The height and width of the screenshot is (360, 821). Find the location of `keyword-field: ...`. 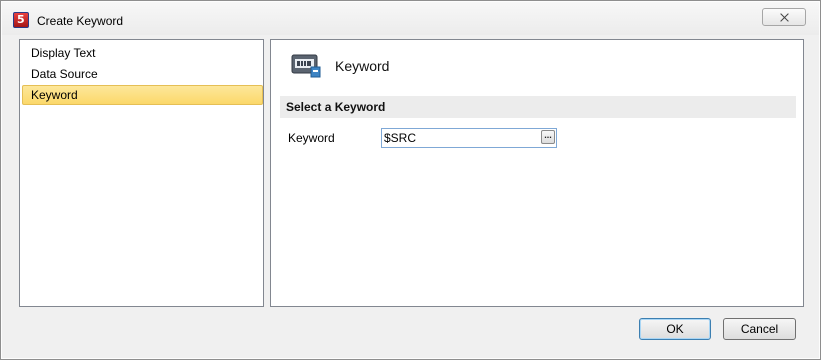

keyword-field: ... is located at coordinates (469, 138).